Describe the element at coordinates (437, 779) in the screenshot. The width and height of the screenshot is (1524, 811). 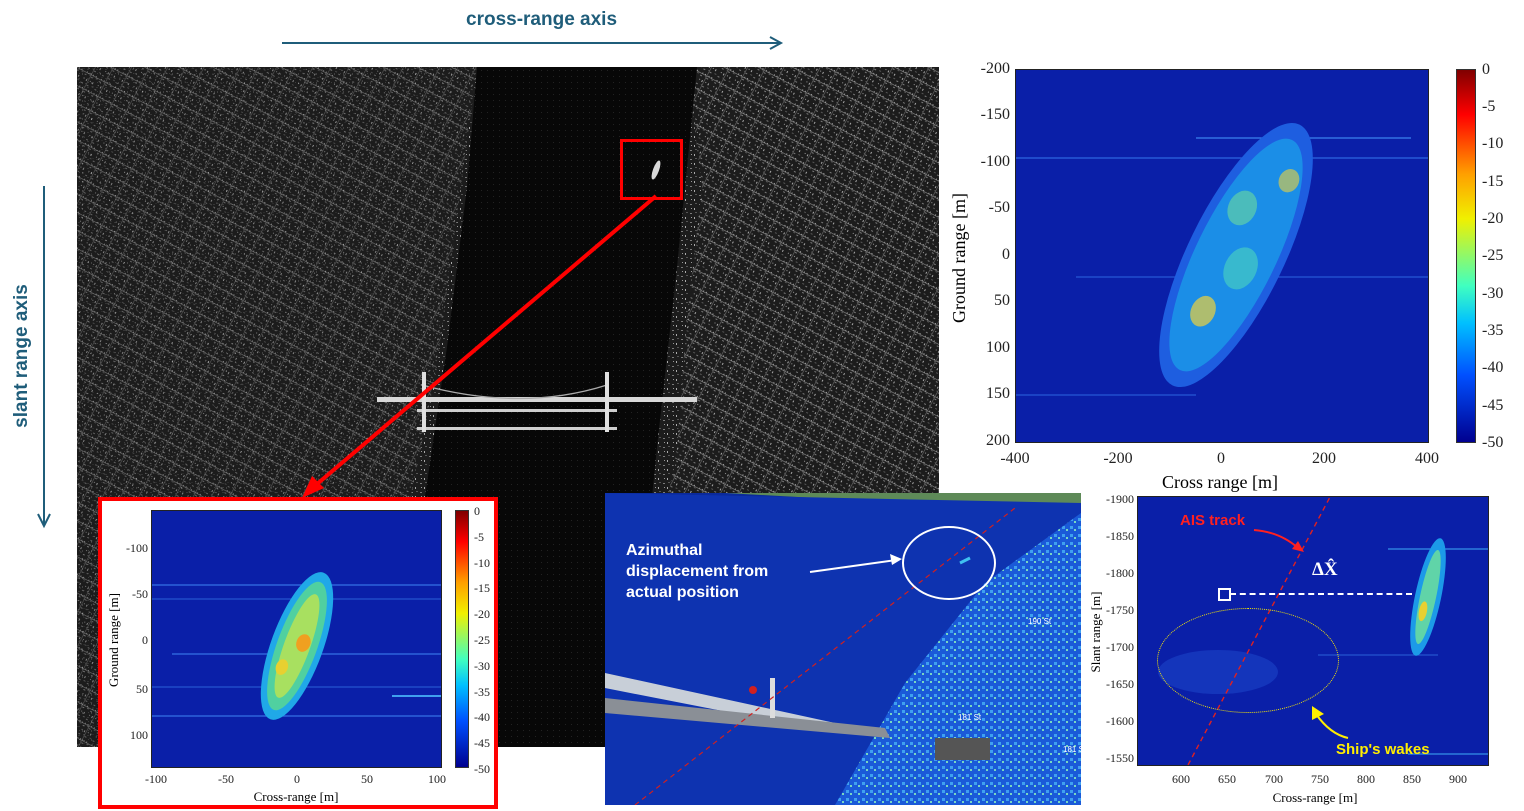
I see `inset-xtick: 100` at that location.